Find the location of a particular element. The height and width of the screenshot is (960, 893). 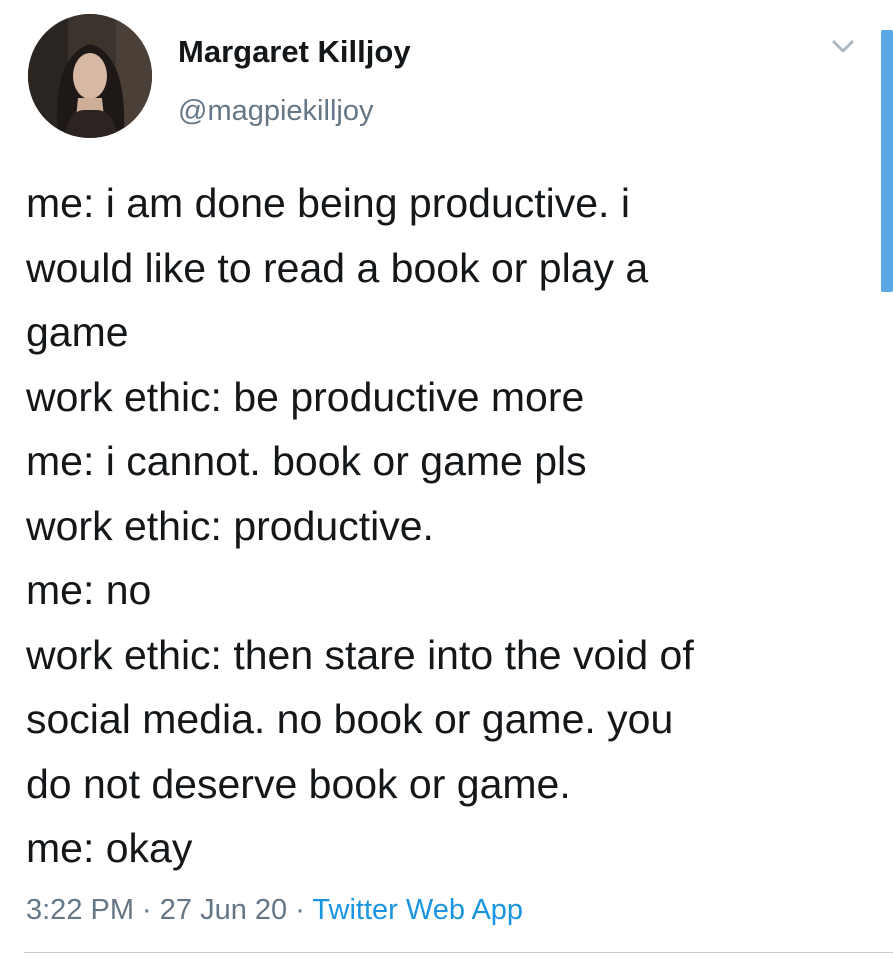

tweet-meta: 3:22 PM · 27 Jun 20 · Twitter Web App is located at coordinates (274, 910).